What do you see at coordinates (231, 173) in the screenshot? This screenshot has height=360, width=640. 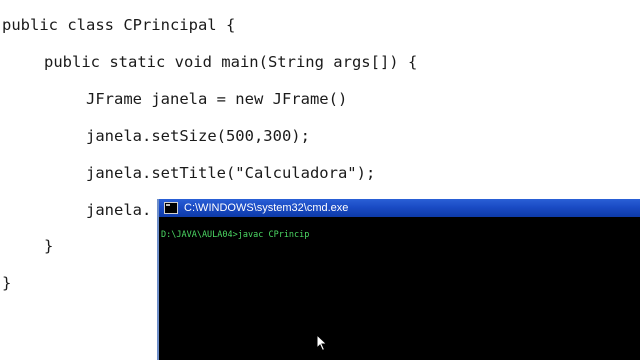 I see `code-line-settitle: janela.setTitle("Calculadora");` at bounding box center [231, 173].